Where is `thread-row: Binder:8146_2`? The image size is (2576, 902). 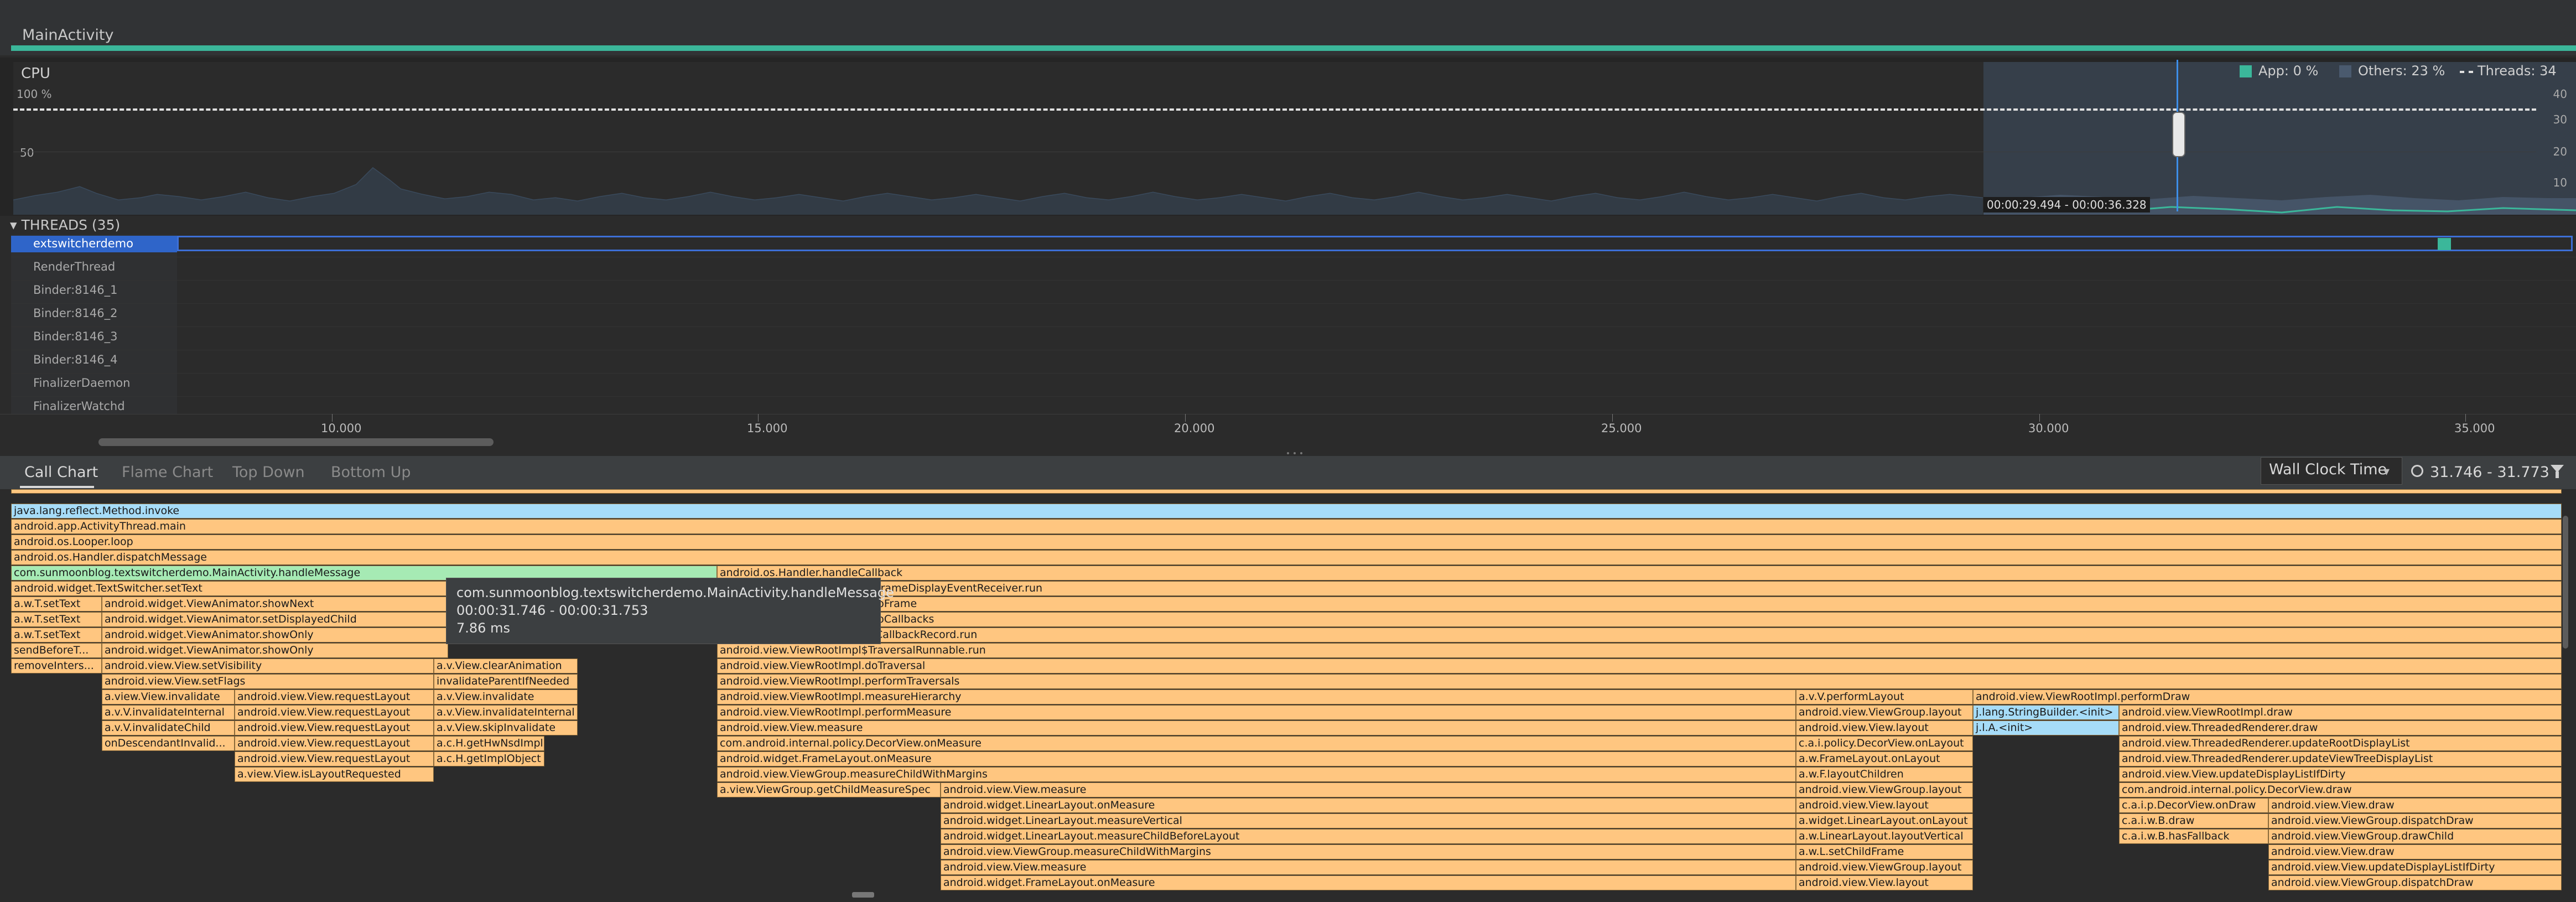 thread-row: Binder:8146_2 is located at coordinates (1293, 315).